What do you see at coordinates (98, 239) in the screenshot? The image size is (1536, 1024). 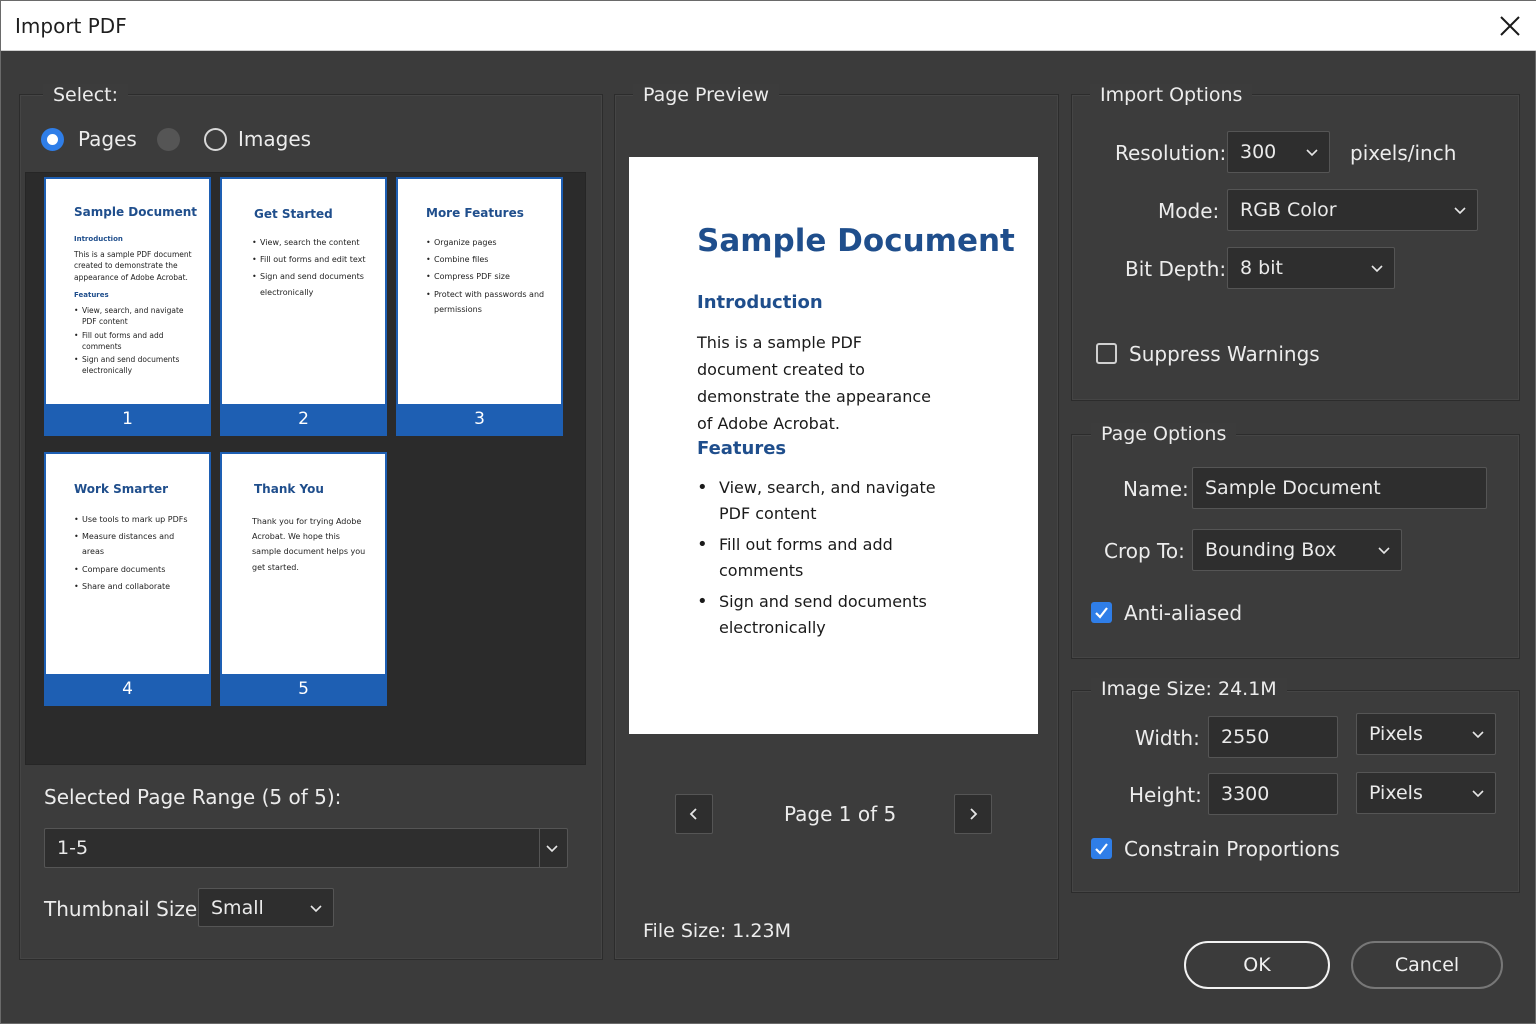 I see `thumb-subheading: Introduction` at bounding box center [98, 239].